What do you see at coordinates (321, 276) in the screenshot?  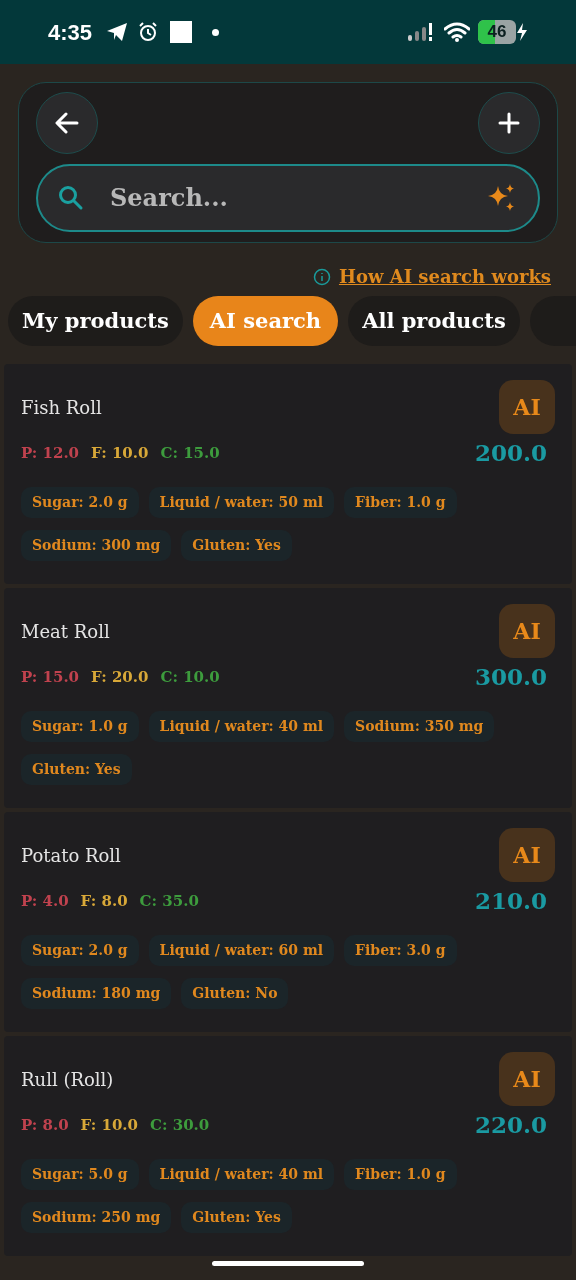 I see `info-icon` at bounding box center [321, 276].